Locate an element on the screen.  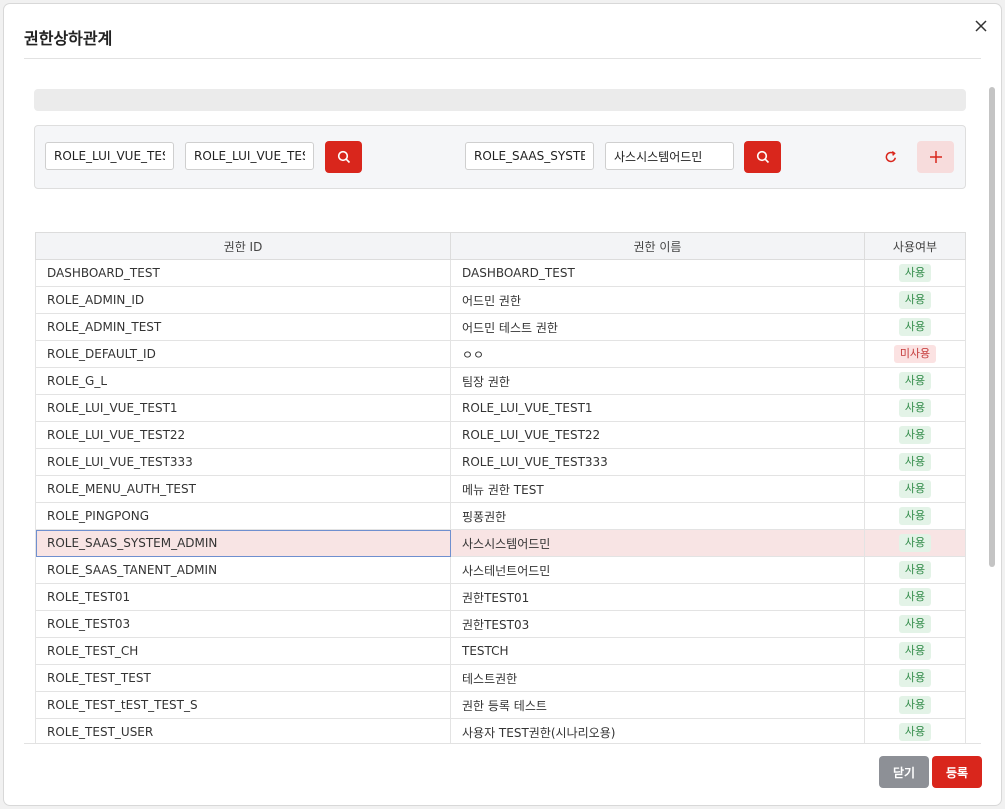
table-row: ROLE_TEST_CH TESTCH 사용 is located at coordinates (500, 651).